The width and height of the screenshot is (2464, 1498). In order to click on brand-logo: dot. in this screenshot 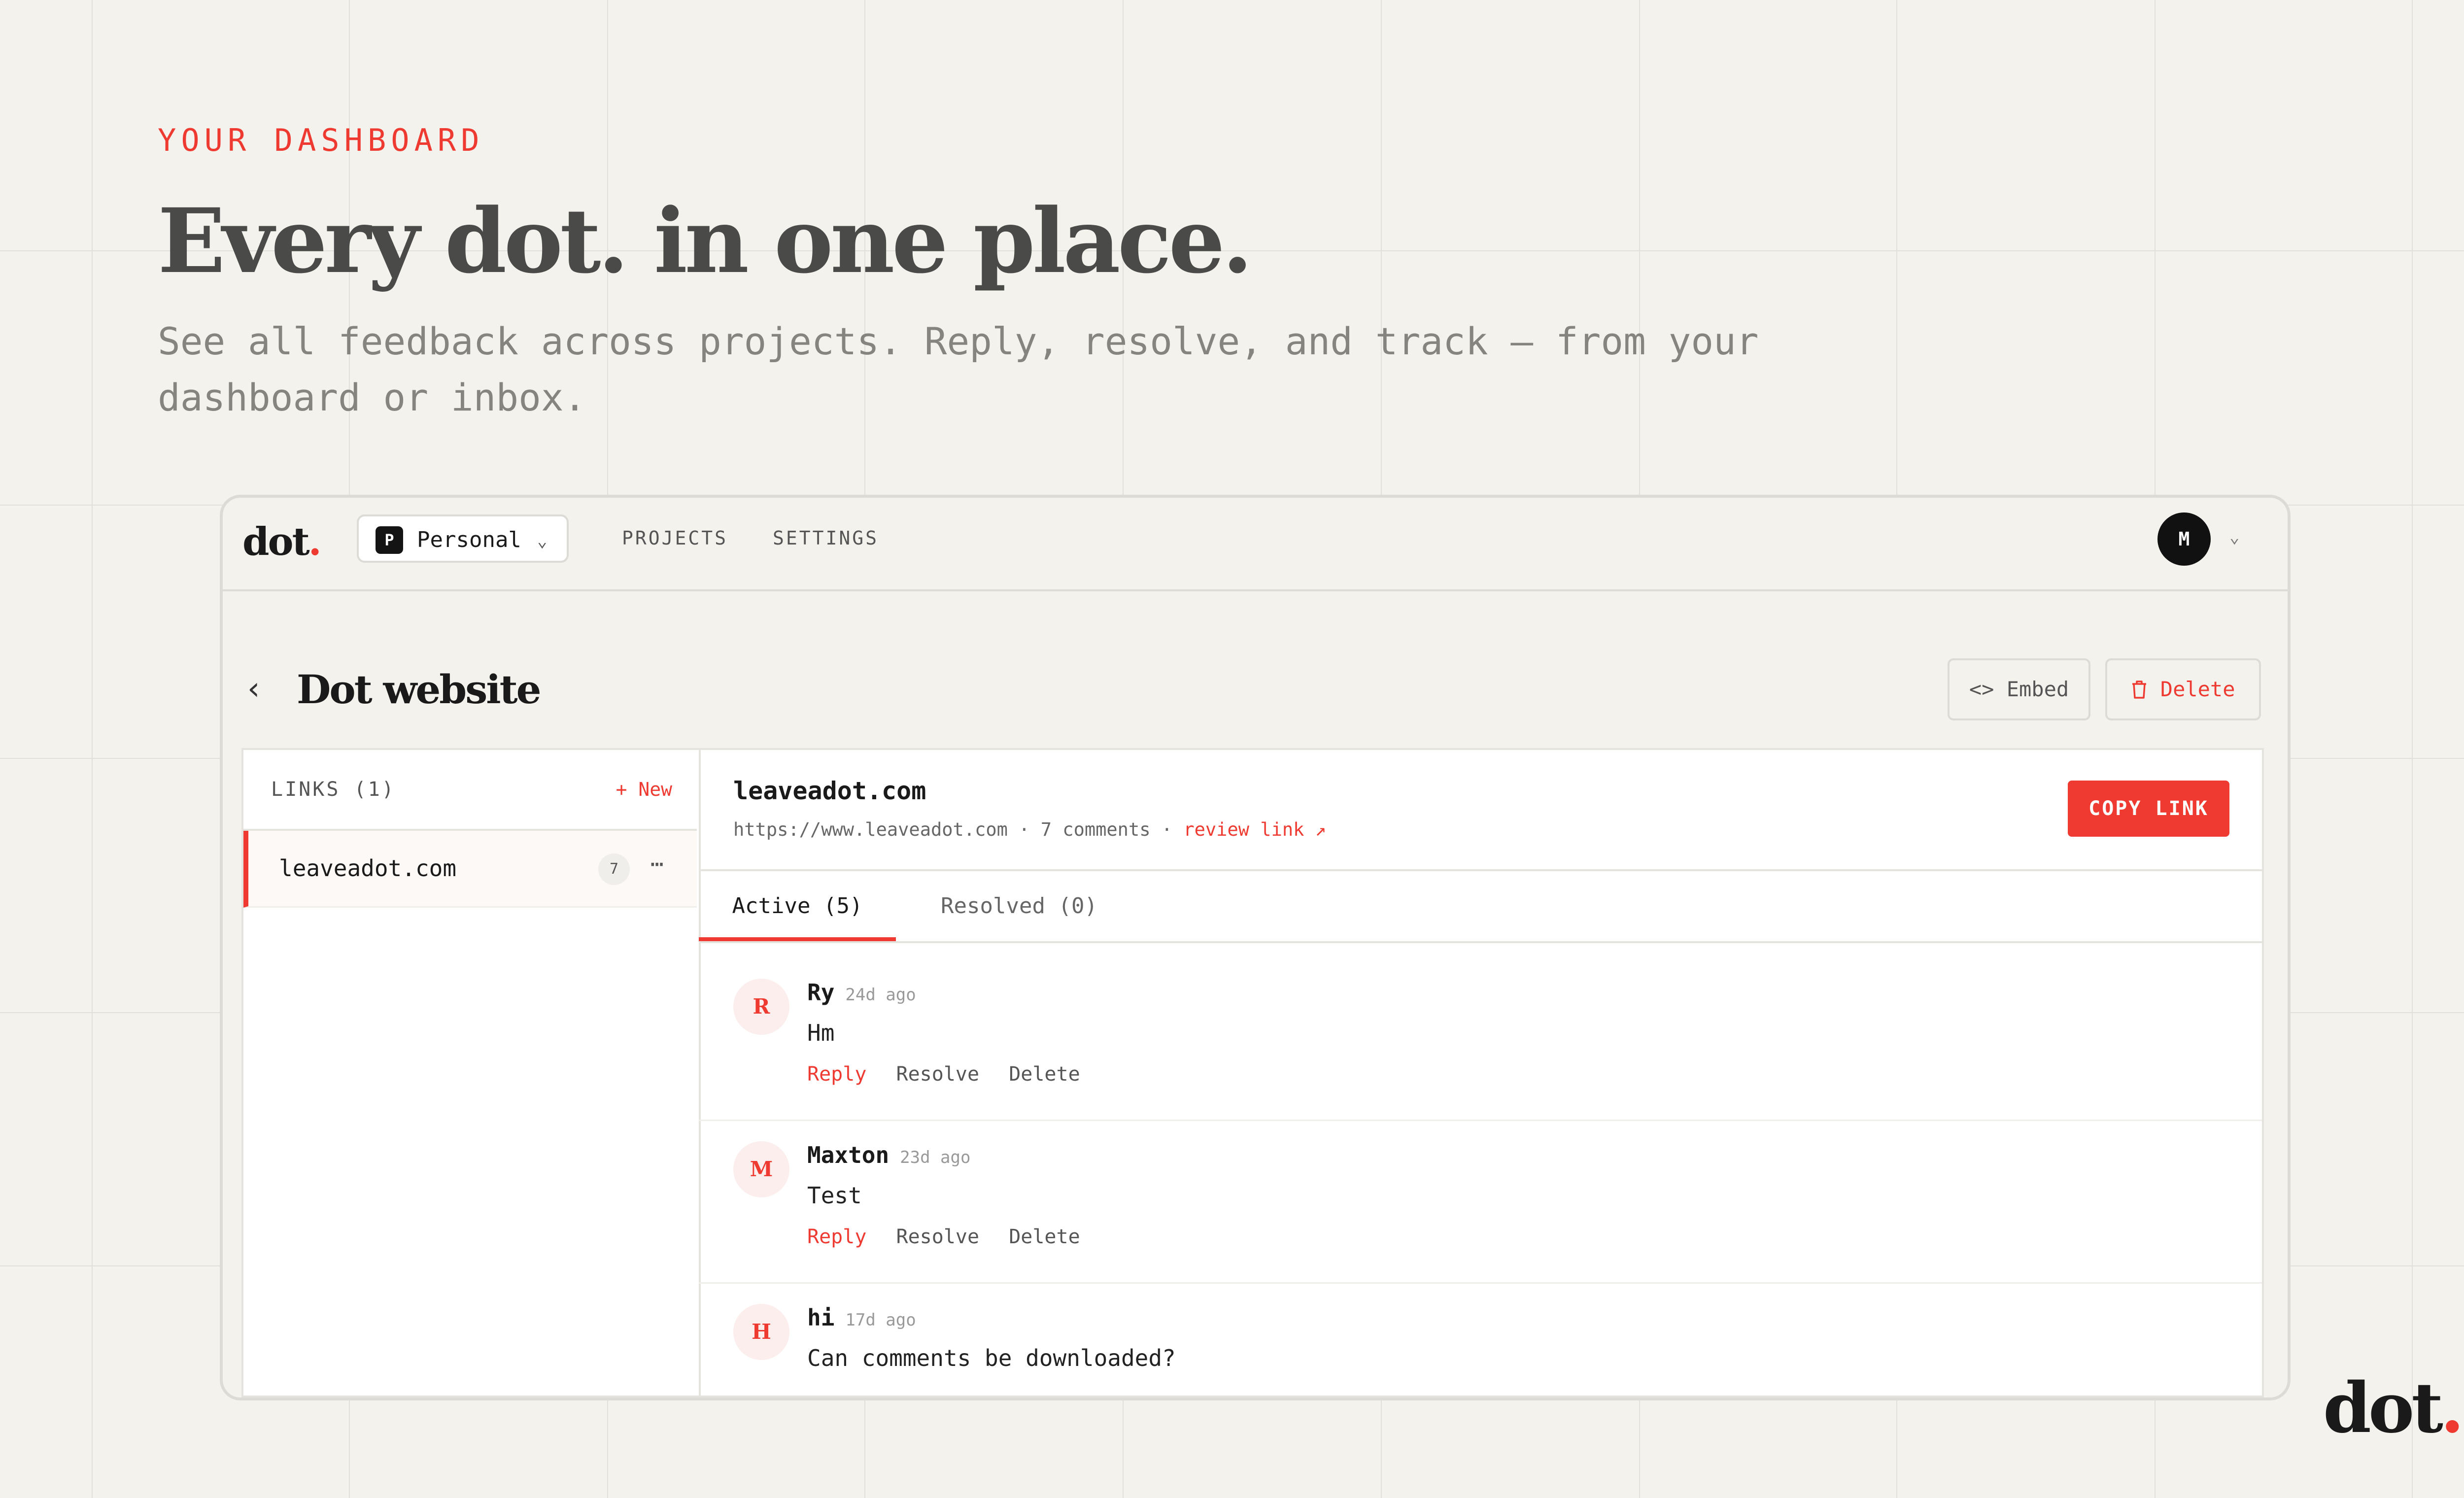, I will do `click(2393, 1408)`.